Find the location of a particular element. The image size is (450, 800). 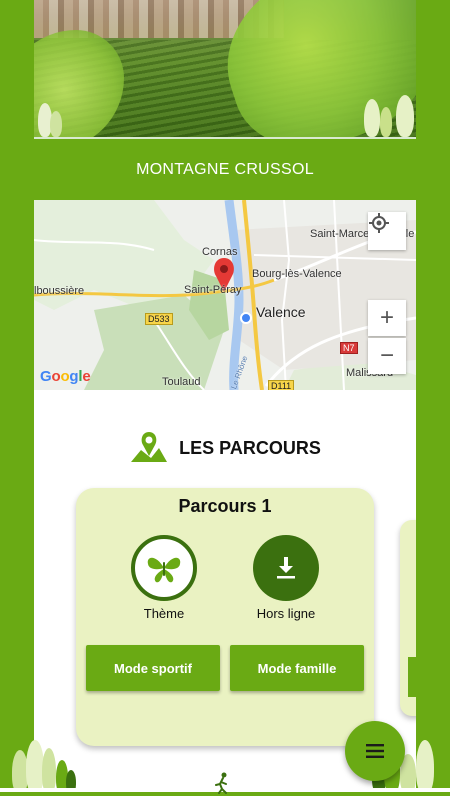

road-d111: D111 is located at coordinates (281, 385).